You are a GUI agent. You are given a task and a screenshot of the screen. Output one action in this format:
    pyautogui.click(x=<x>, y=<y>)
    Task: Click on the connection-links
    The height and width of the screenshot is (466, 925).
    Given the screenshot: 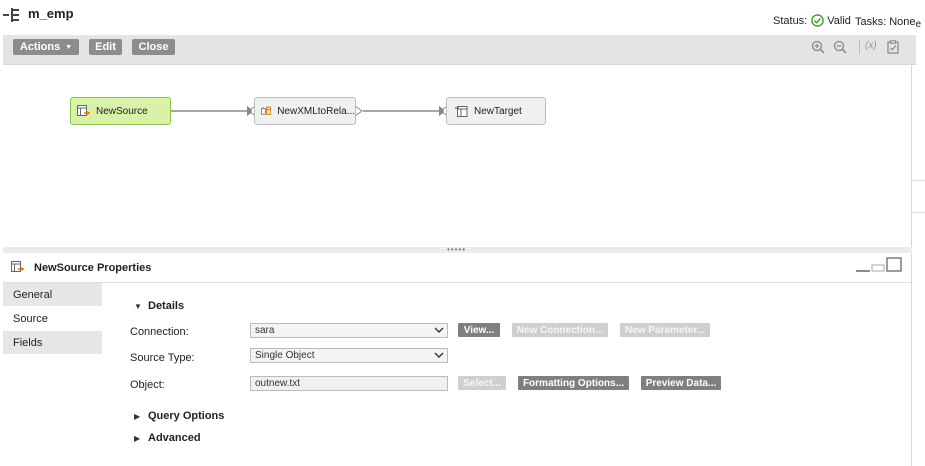 What is the action you would take?
    pyautogui.click(x=311, y=111)
    